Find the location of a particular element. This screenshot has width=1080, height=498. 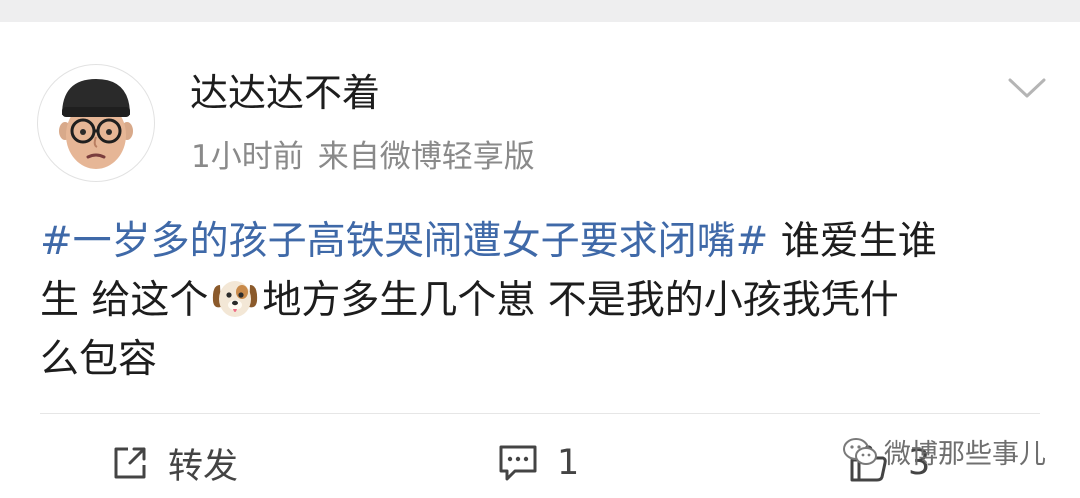

post-text: 地方多生几个崽 不是我的小孩我凭什 is located at coordinates (580, 300).